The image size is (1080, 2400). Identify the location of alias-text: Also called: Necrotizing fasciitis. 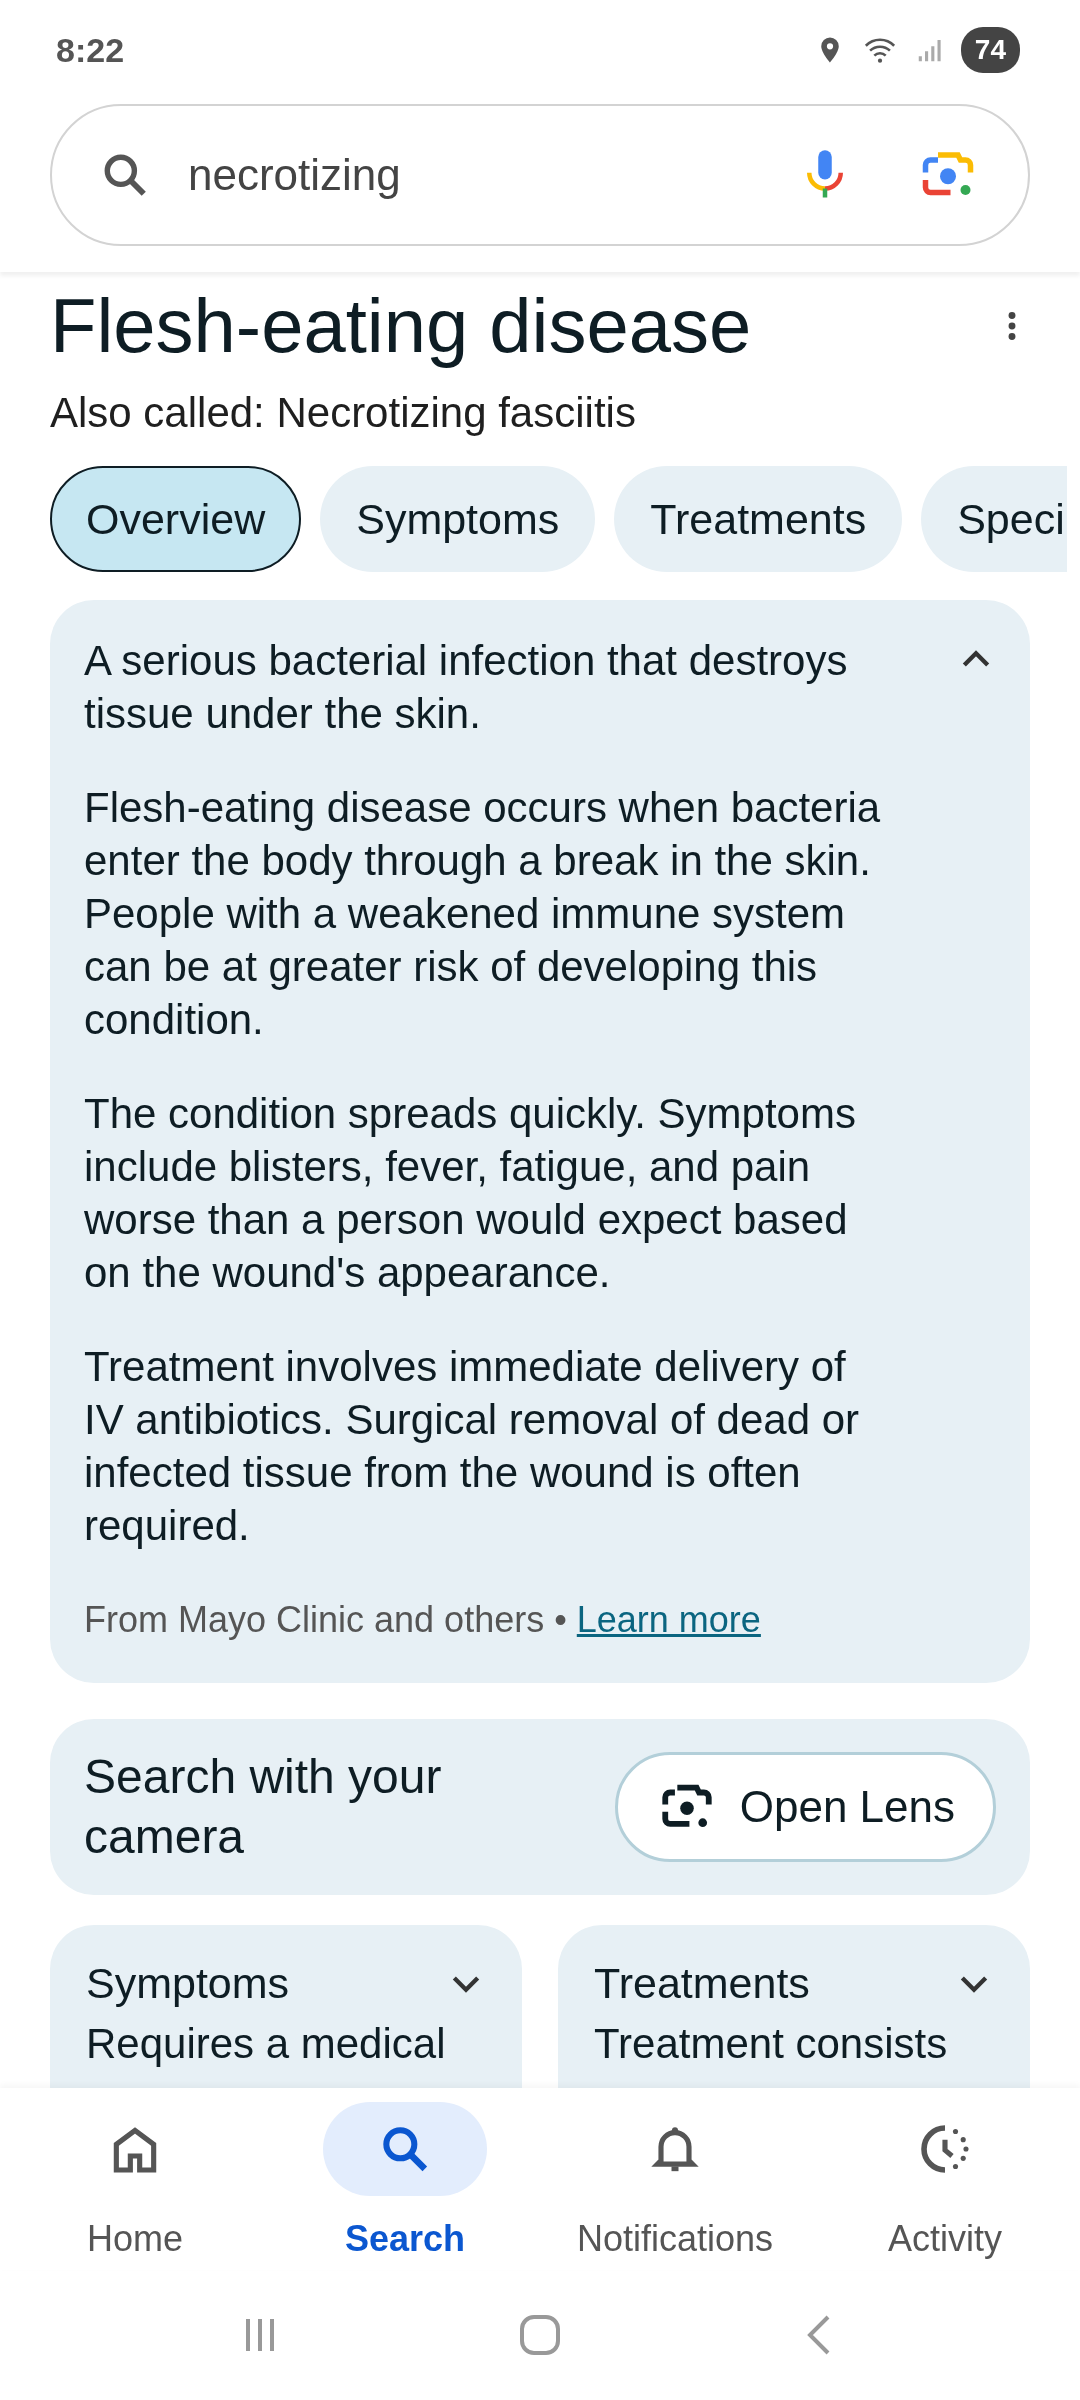
(343, 413).